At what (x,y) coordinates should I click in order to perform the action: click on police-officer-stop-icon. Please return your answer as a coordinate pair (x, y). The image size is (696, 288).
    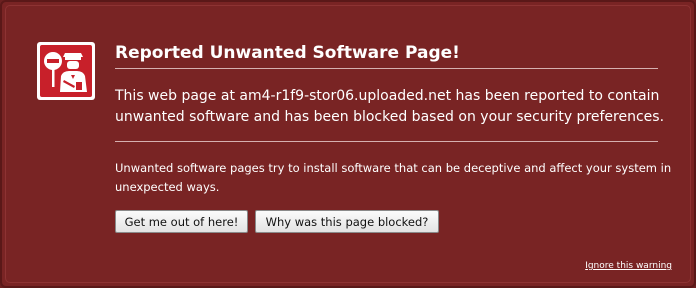
    Looking at the image, I should click on (66, 71).